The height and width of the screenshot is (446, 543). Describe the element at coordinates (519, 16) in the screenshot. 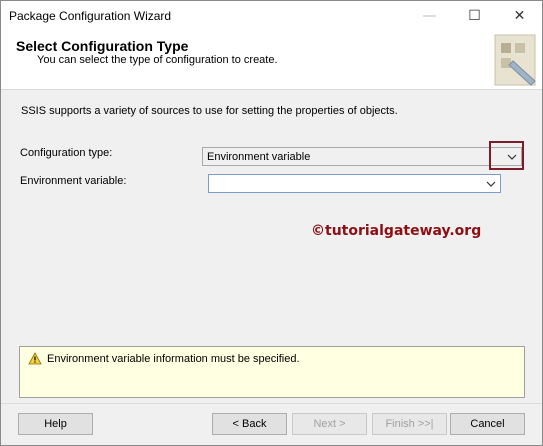

I see `close-button: ✕` at that location.